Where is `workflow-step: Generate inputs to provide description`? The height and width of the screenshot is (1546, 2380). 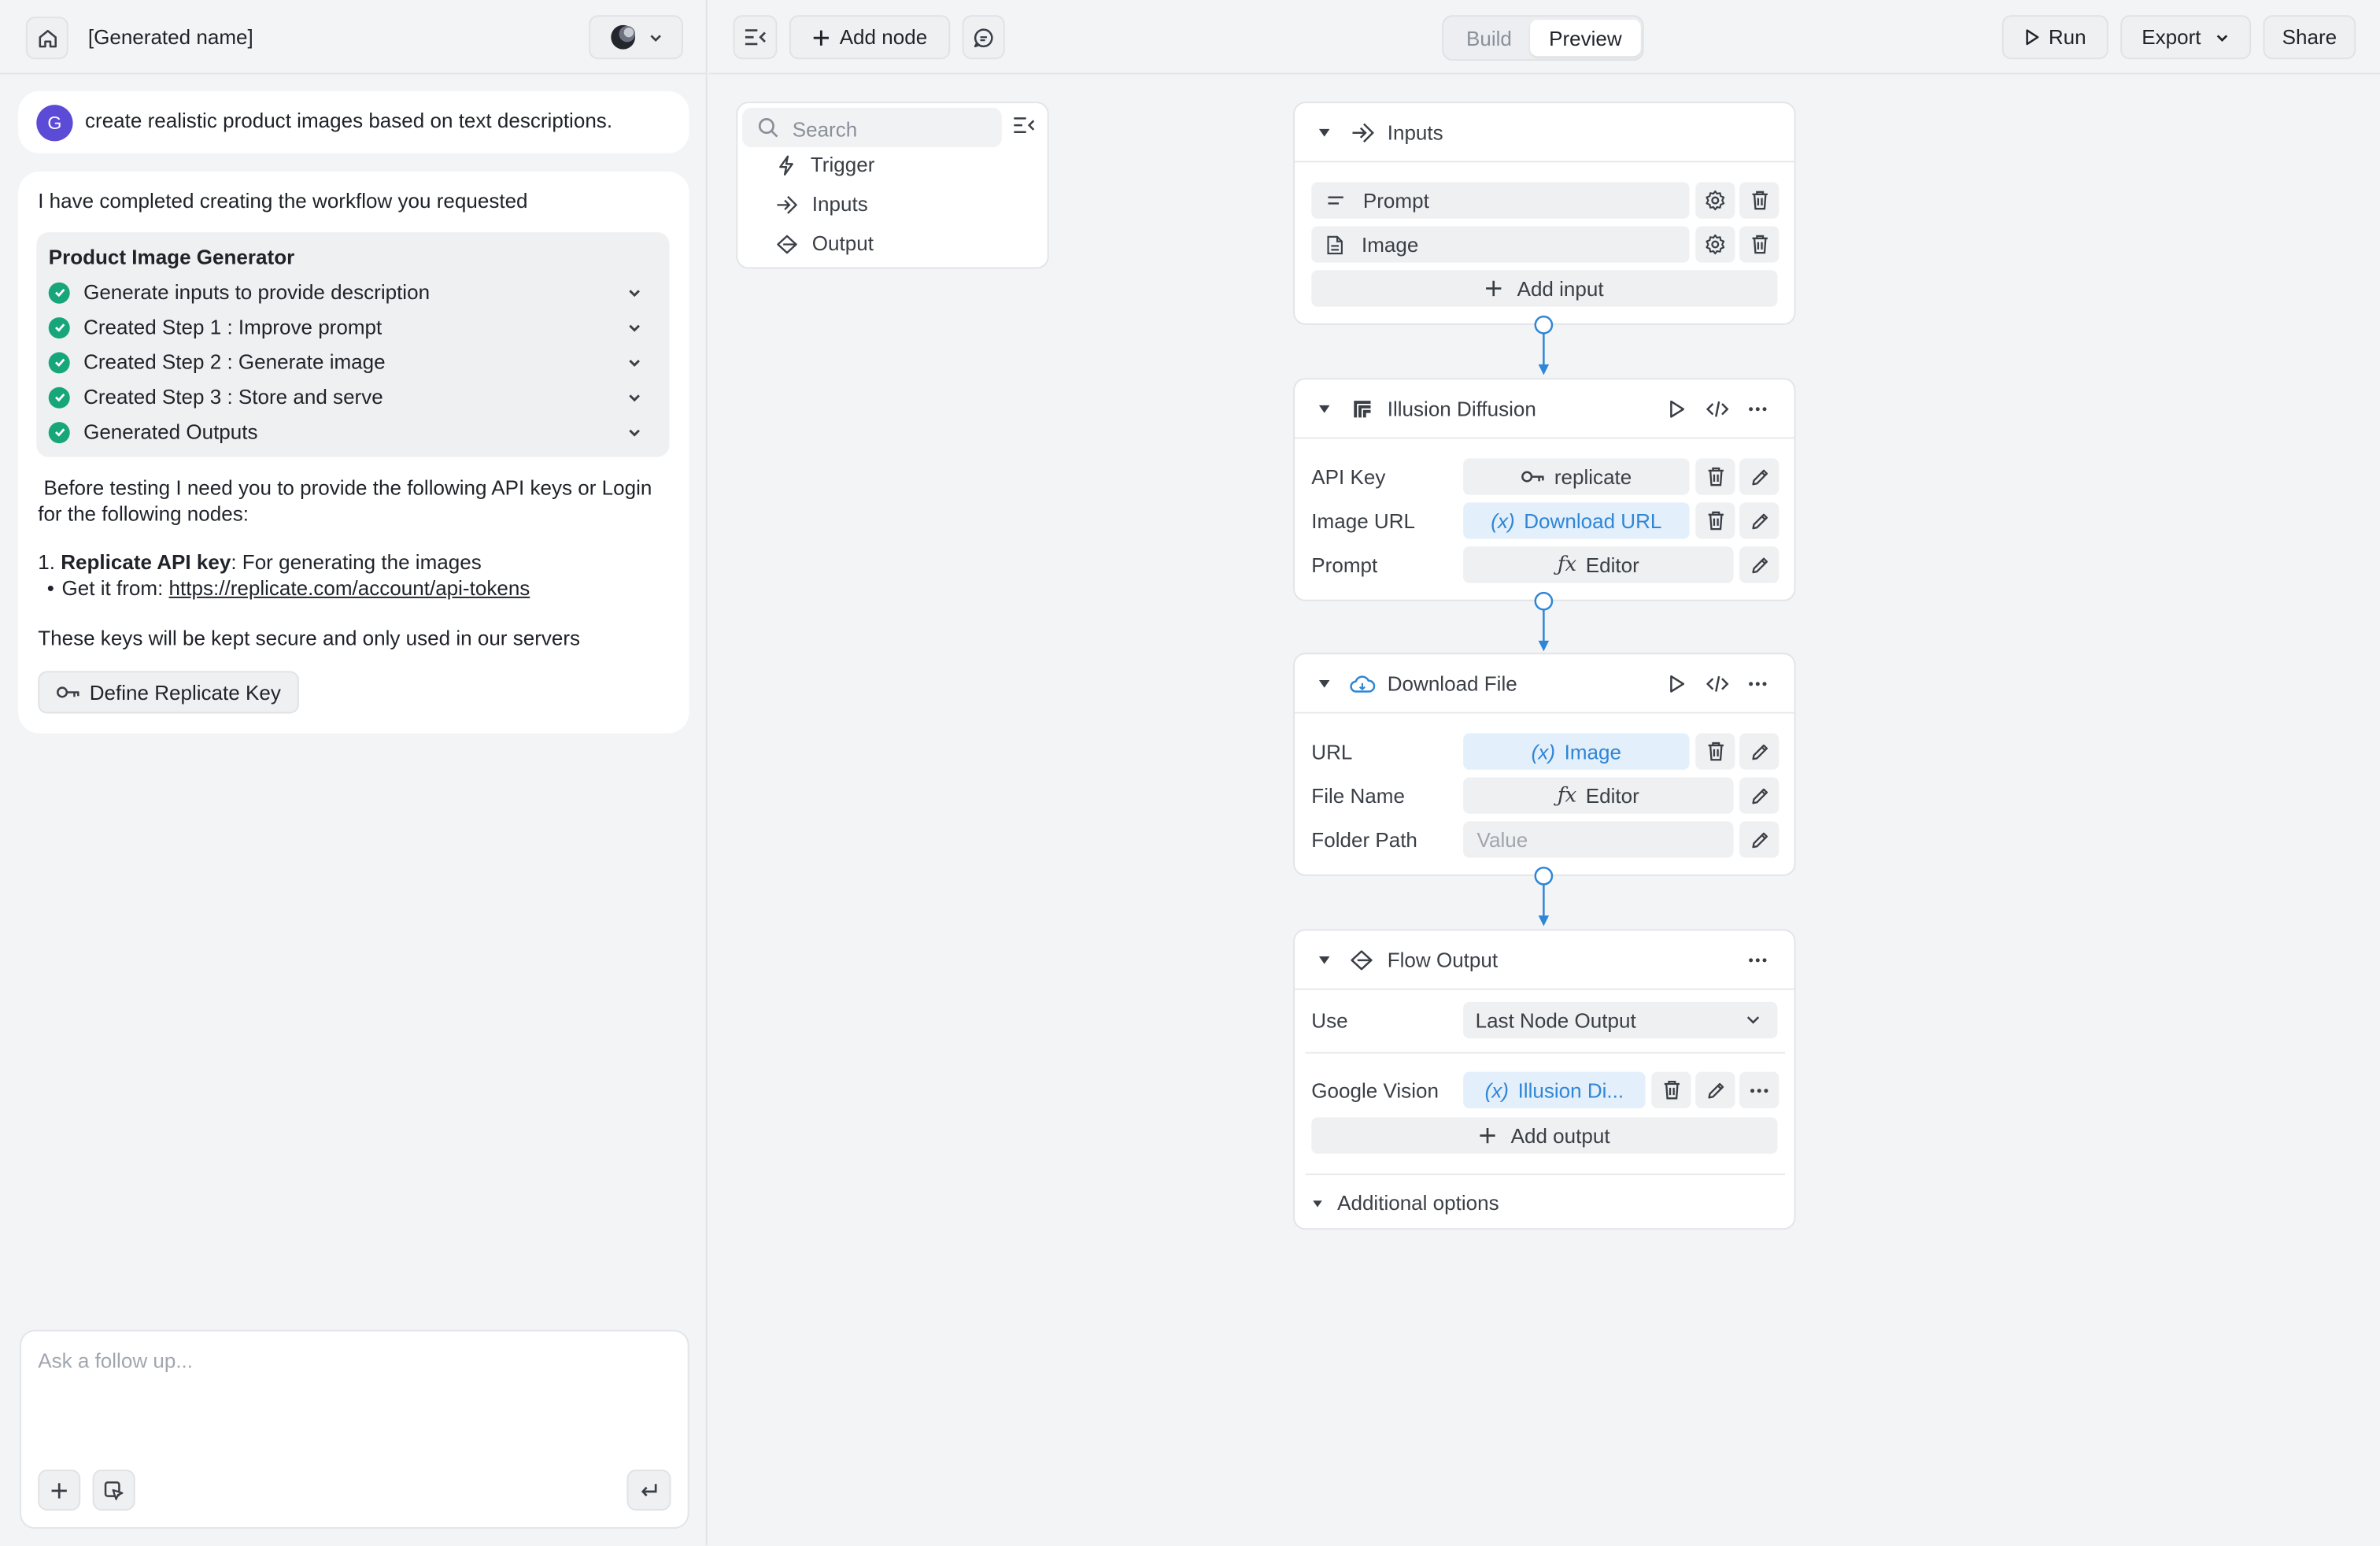 workflow-step: Generate inputs to provide description is located at coordinates (352, 292).